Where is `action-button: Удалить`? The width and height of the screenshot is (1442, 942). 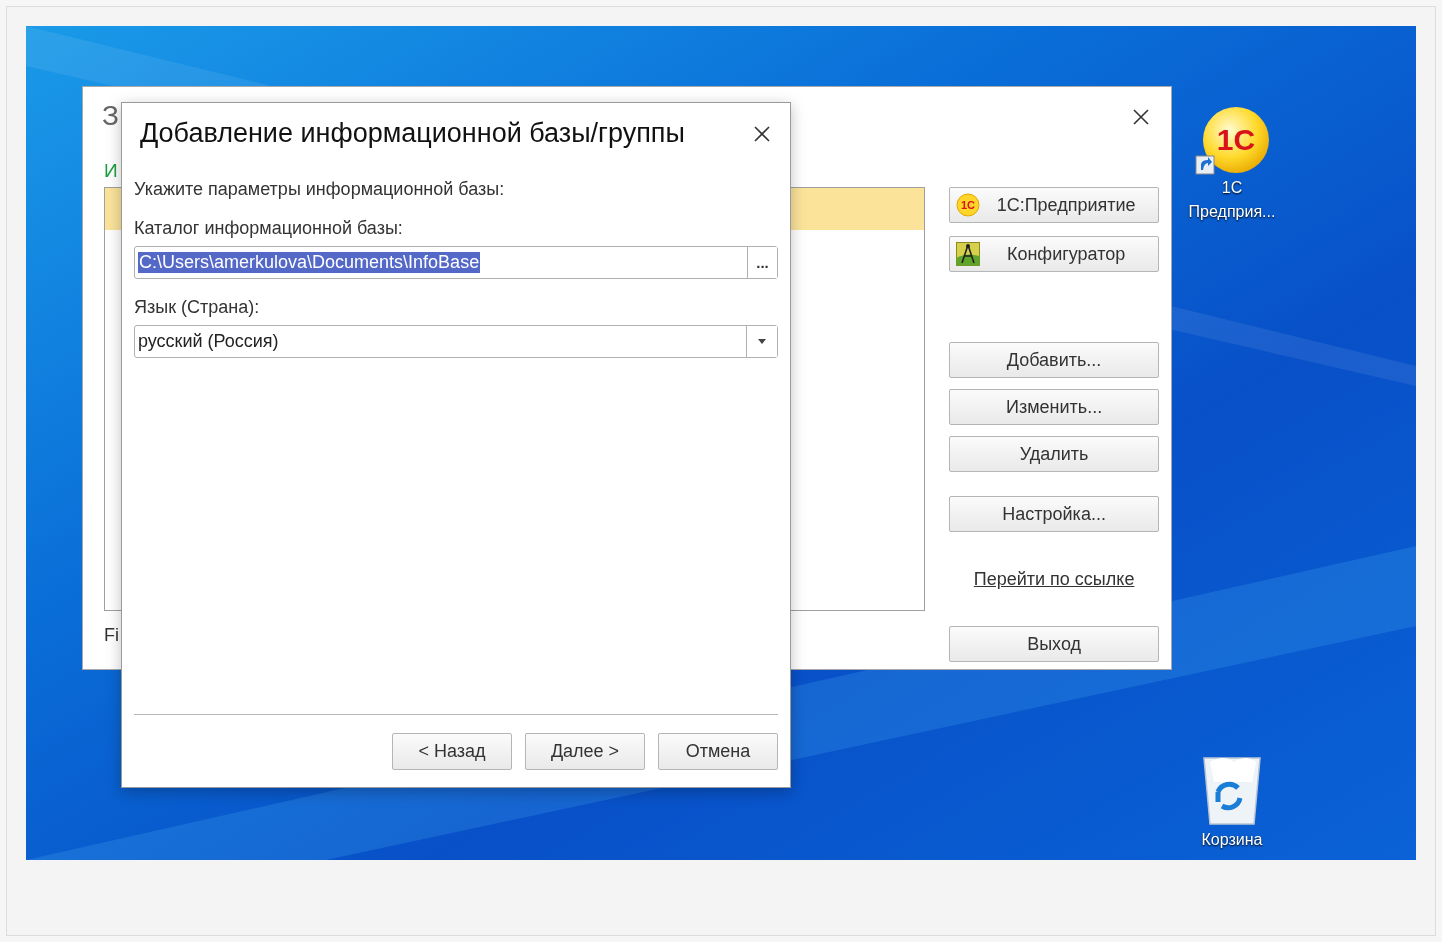
action-button: Удалить is located at coordinates (1054, 454).